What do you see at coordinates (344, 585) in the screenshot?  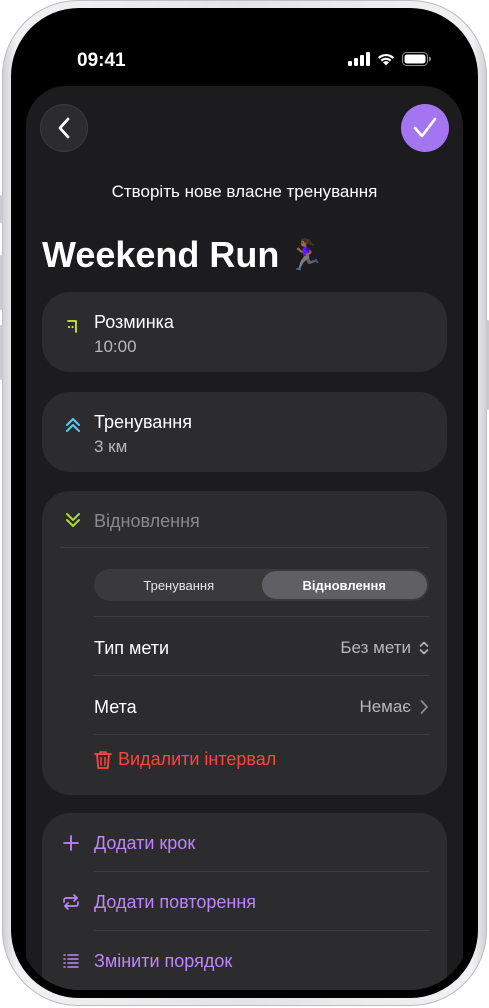 I see `segment-recovery: Відновлення` at bounding box center [344, 585].